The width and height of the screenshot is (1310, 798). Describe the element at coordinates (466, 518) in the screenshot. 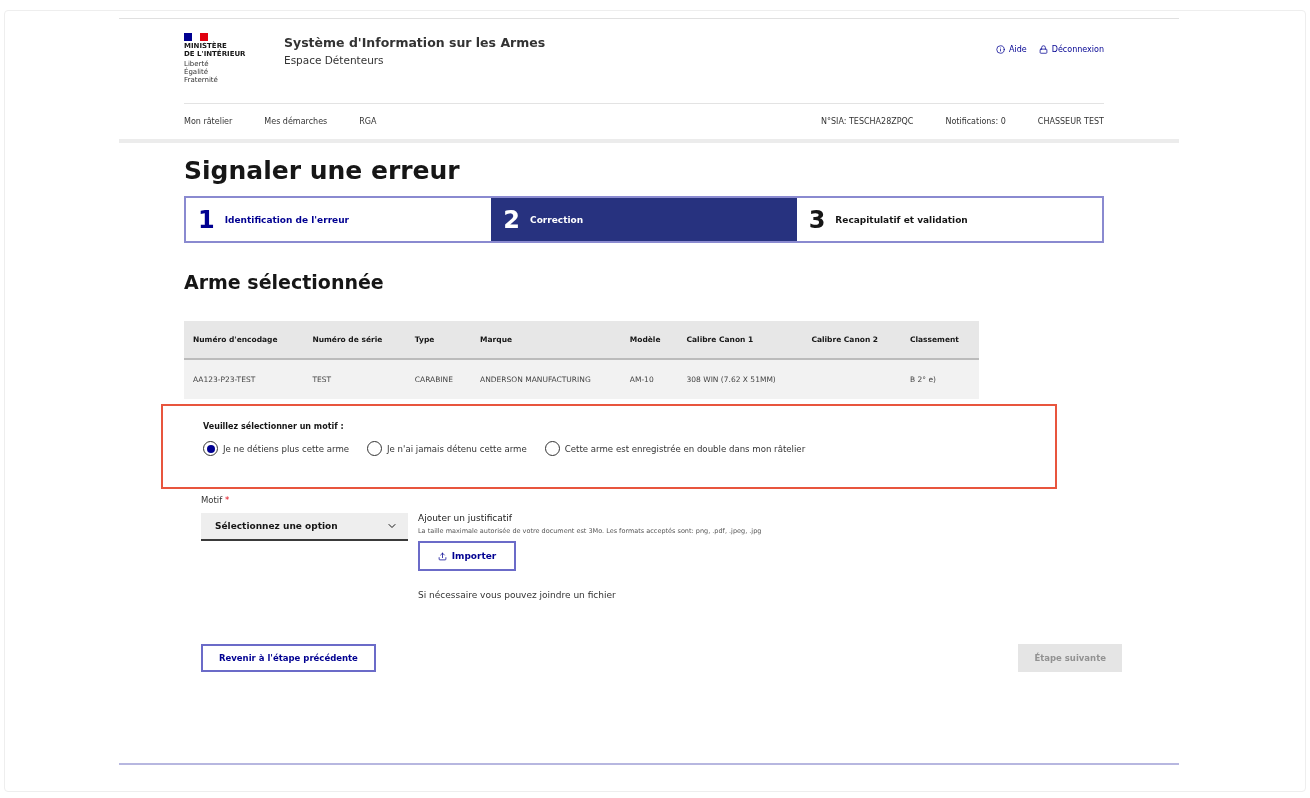

I see `attachment-title: Ajouter un justificatif` at that location.